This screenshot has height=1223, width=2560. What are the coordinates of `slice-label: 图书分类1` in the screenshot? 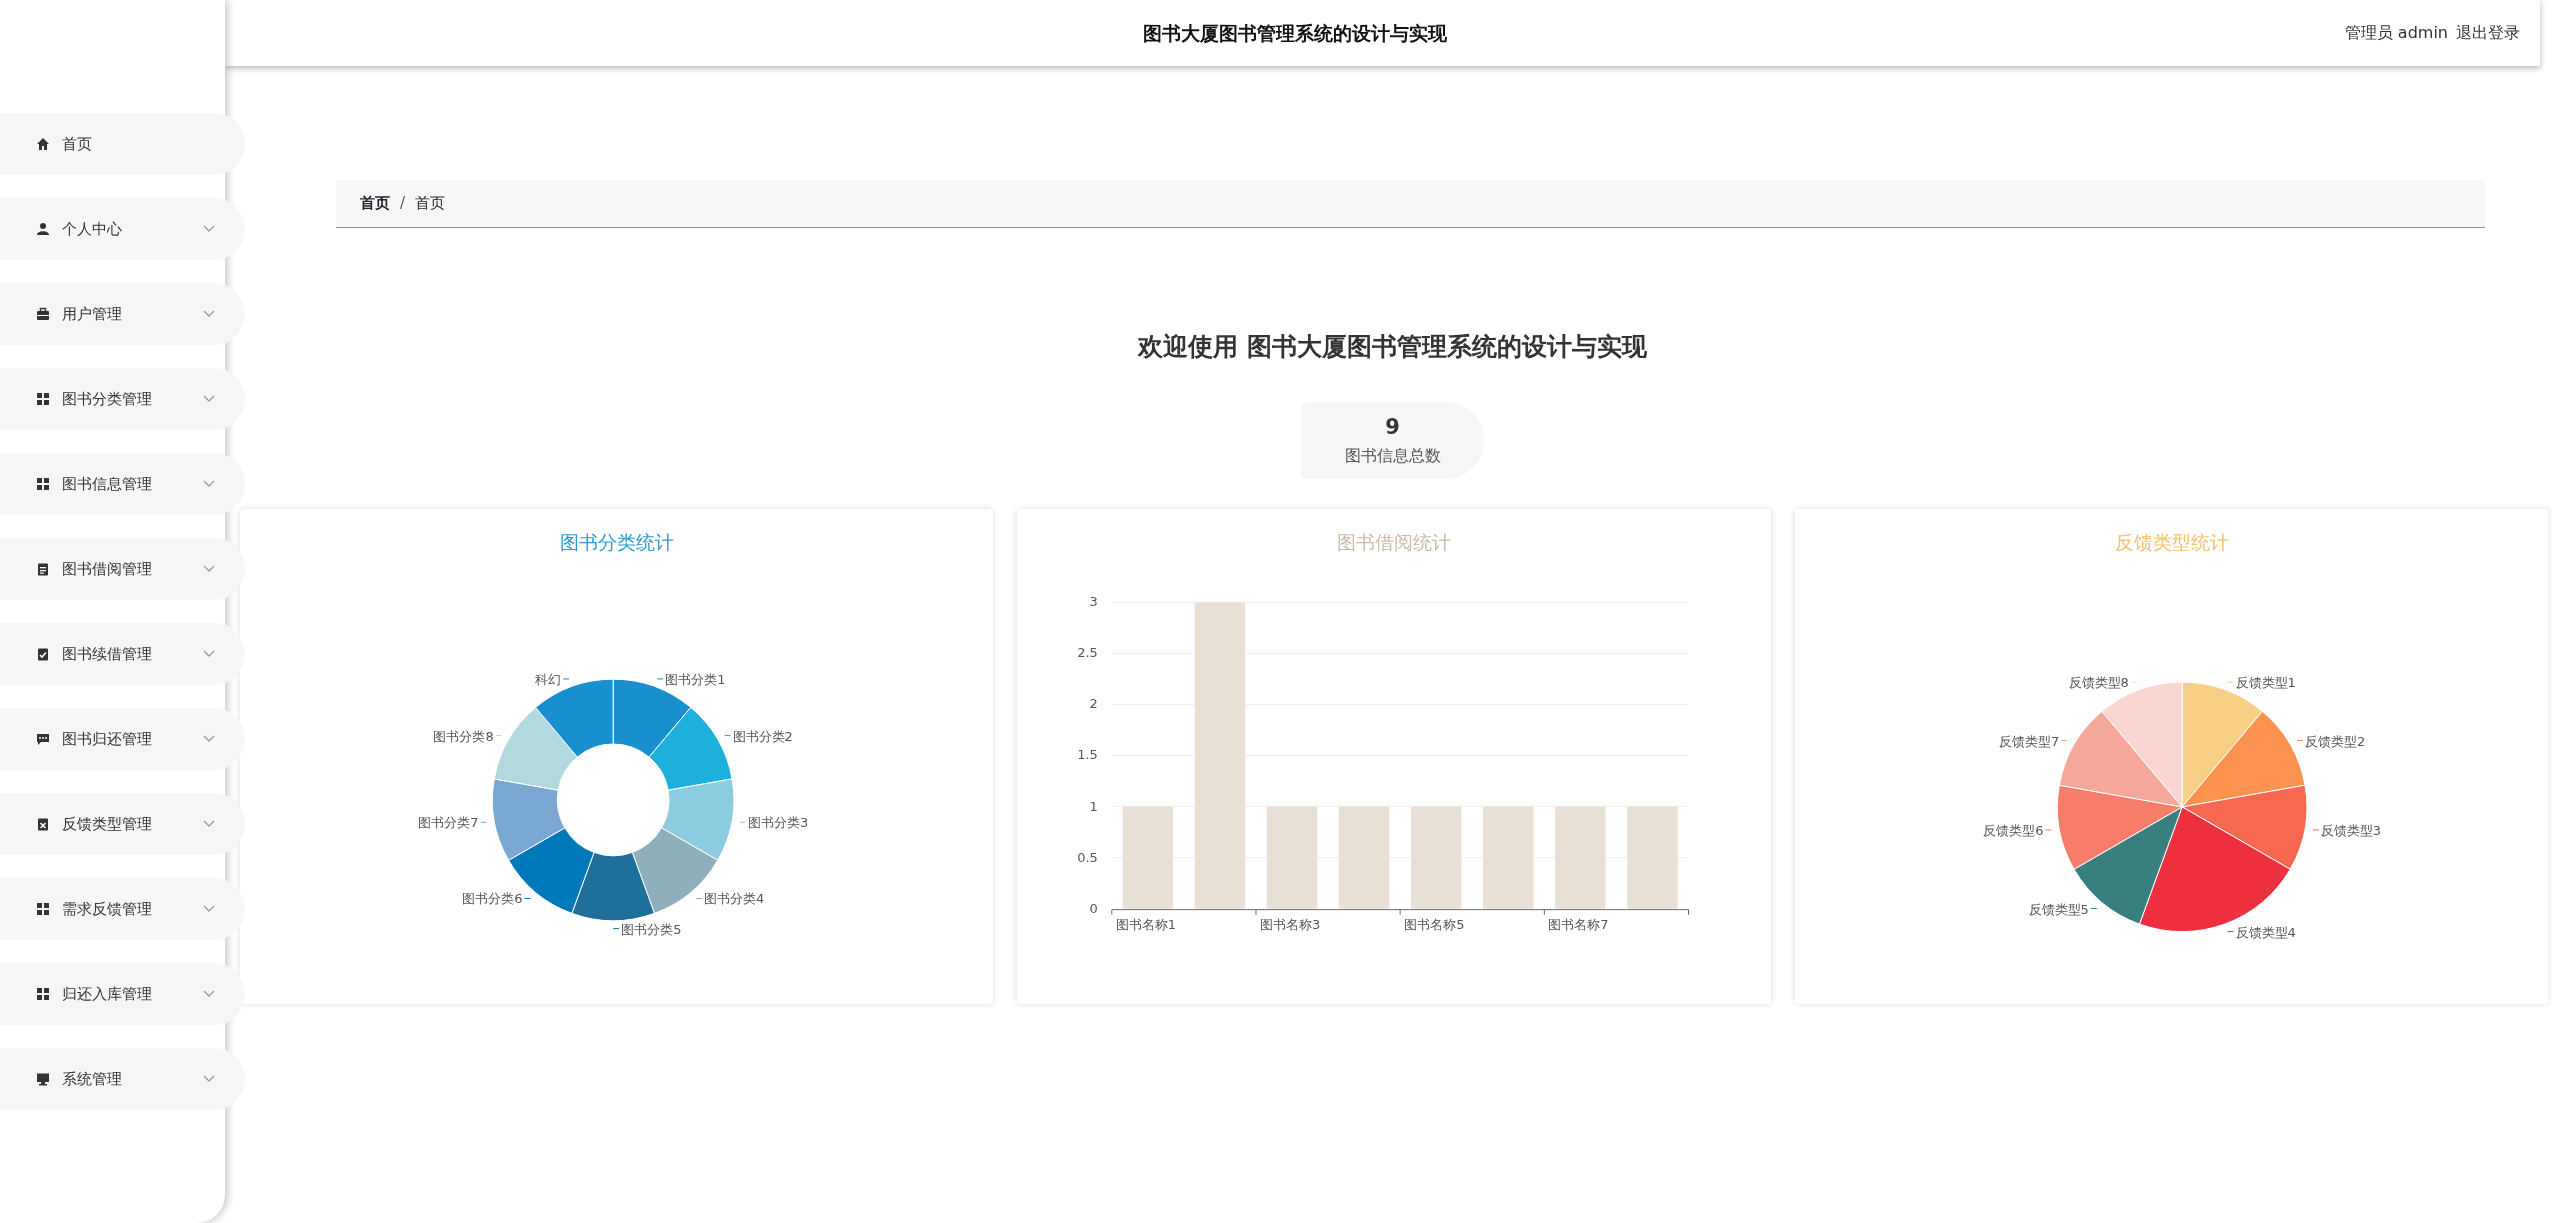 It's located at (695, 679).